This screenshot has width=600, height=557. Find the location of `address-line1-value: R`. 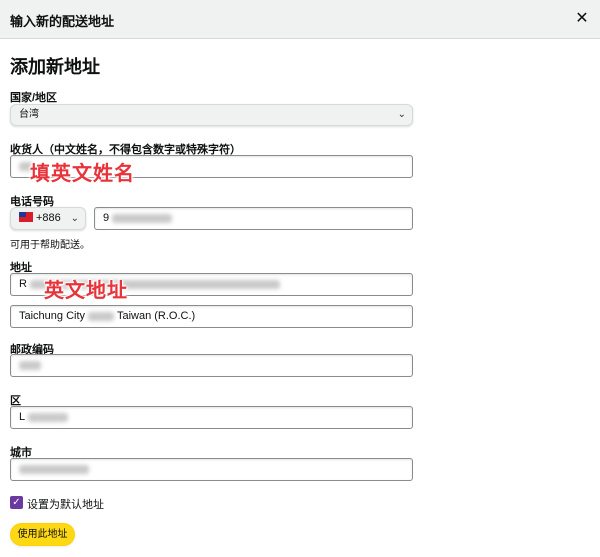

address-line1-value: R is located at coordinates (23, 284).